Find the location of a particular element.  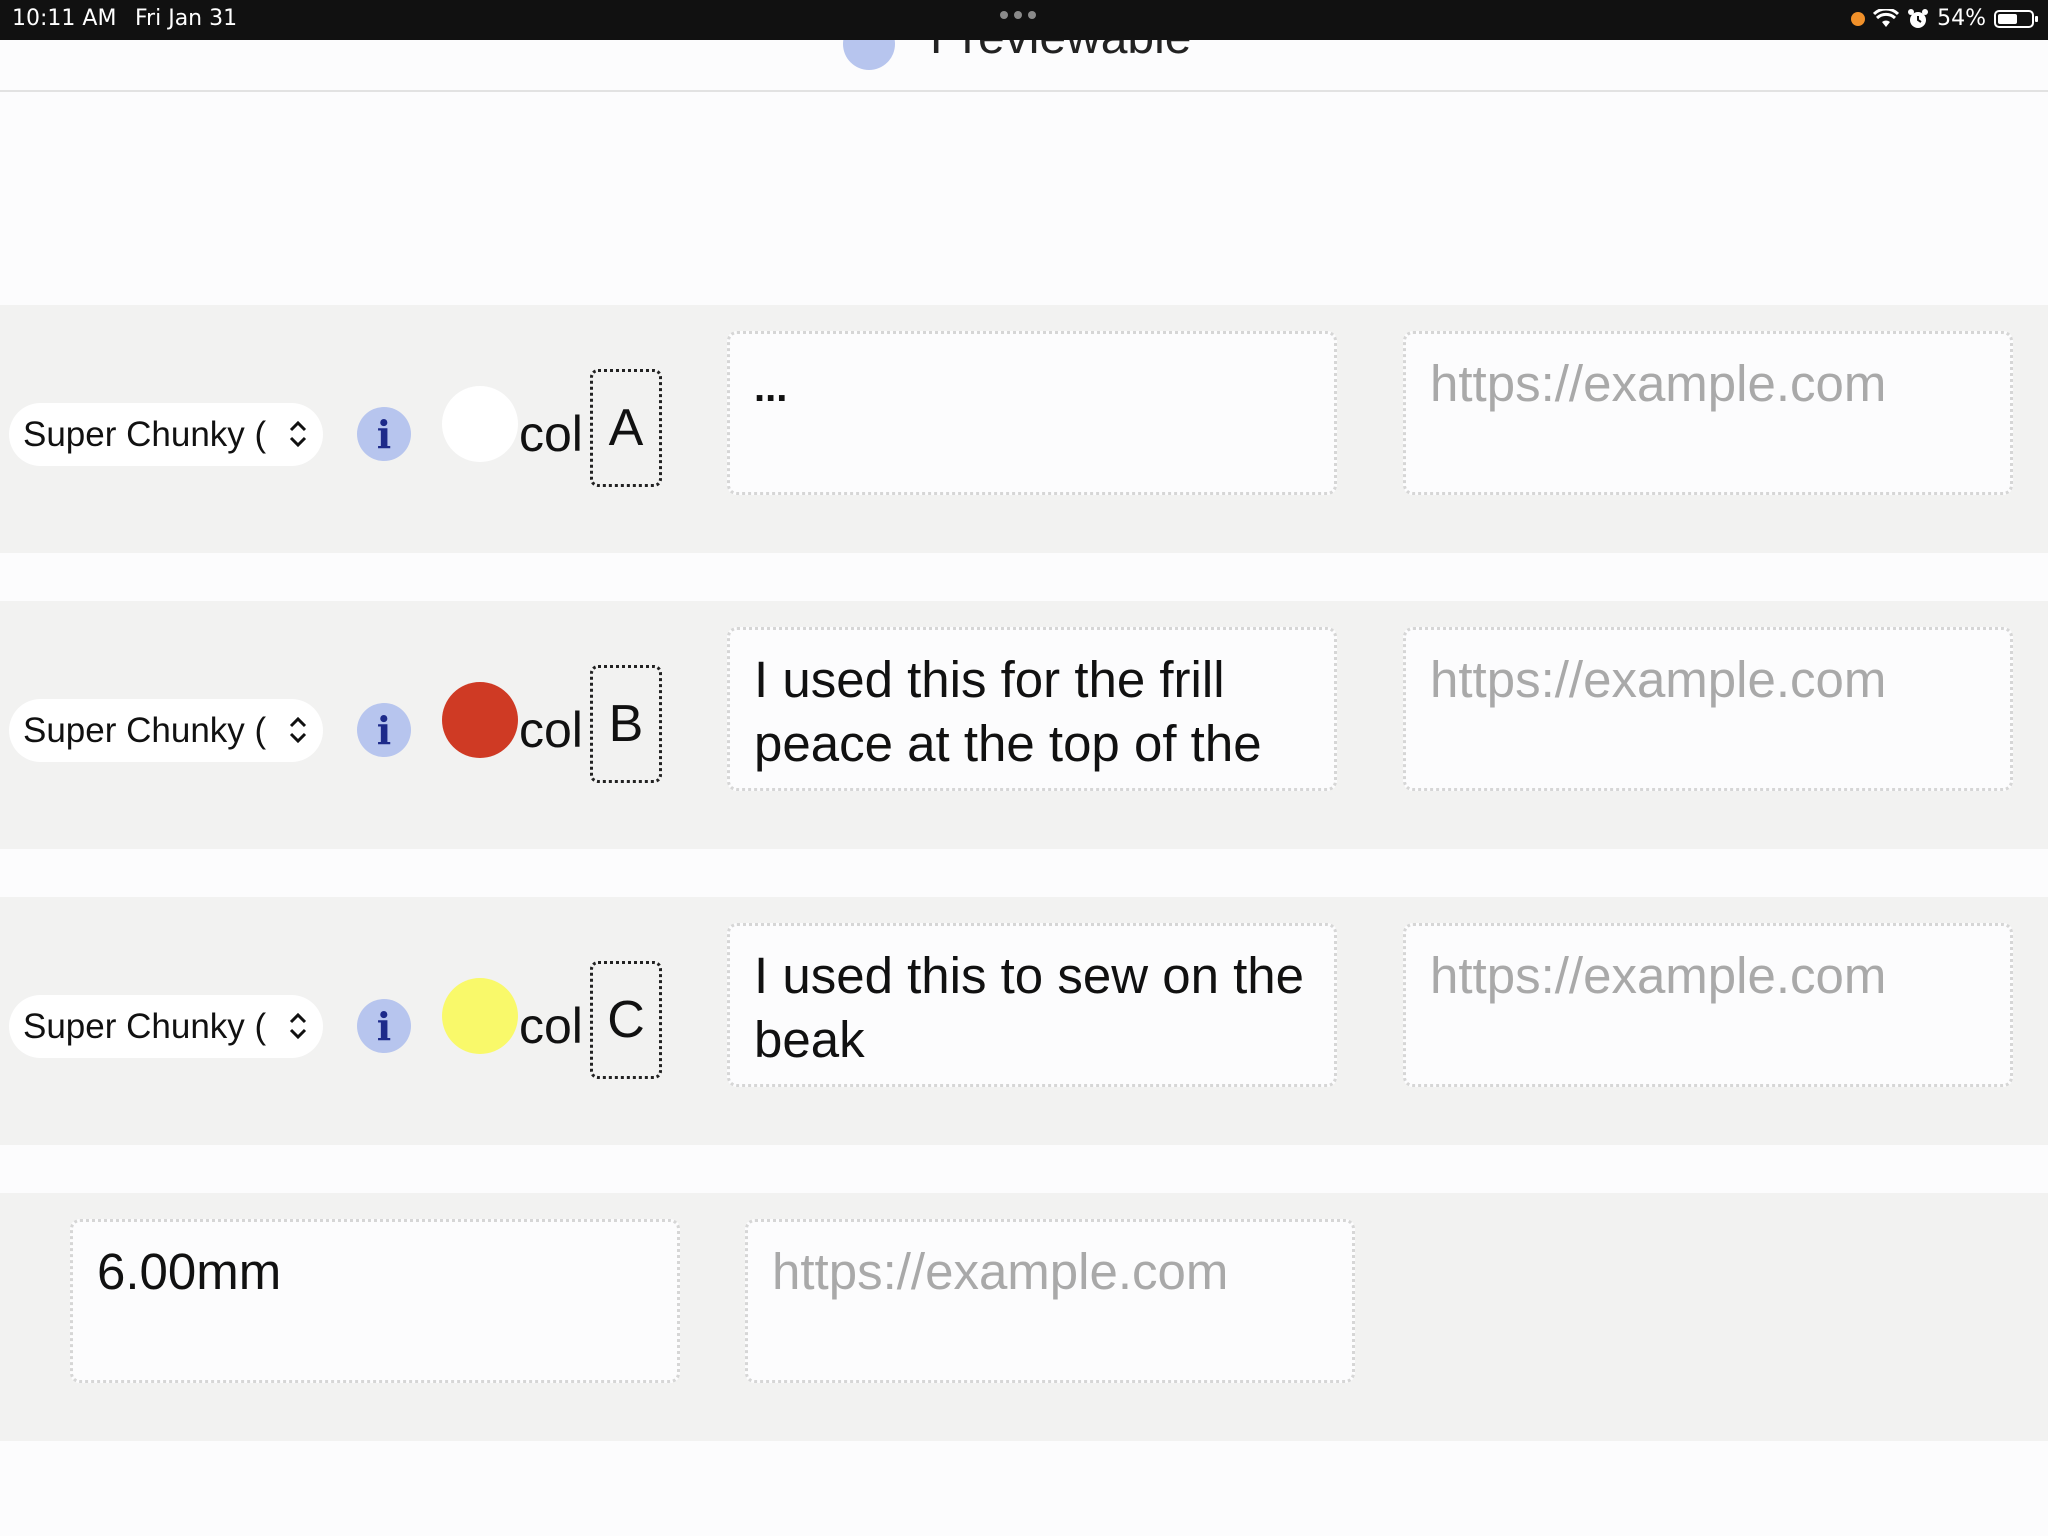

header-info-icon is located at coordinates (869, 55).